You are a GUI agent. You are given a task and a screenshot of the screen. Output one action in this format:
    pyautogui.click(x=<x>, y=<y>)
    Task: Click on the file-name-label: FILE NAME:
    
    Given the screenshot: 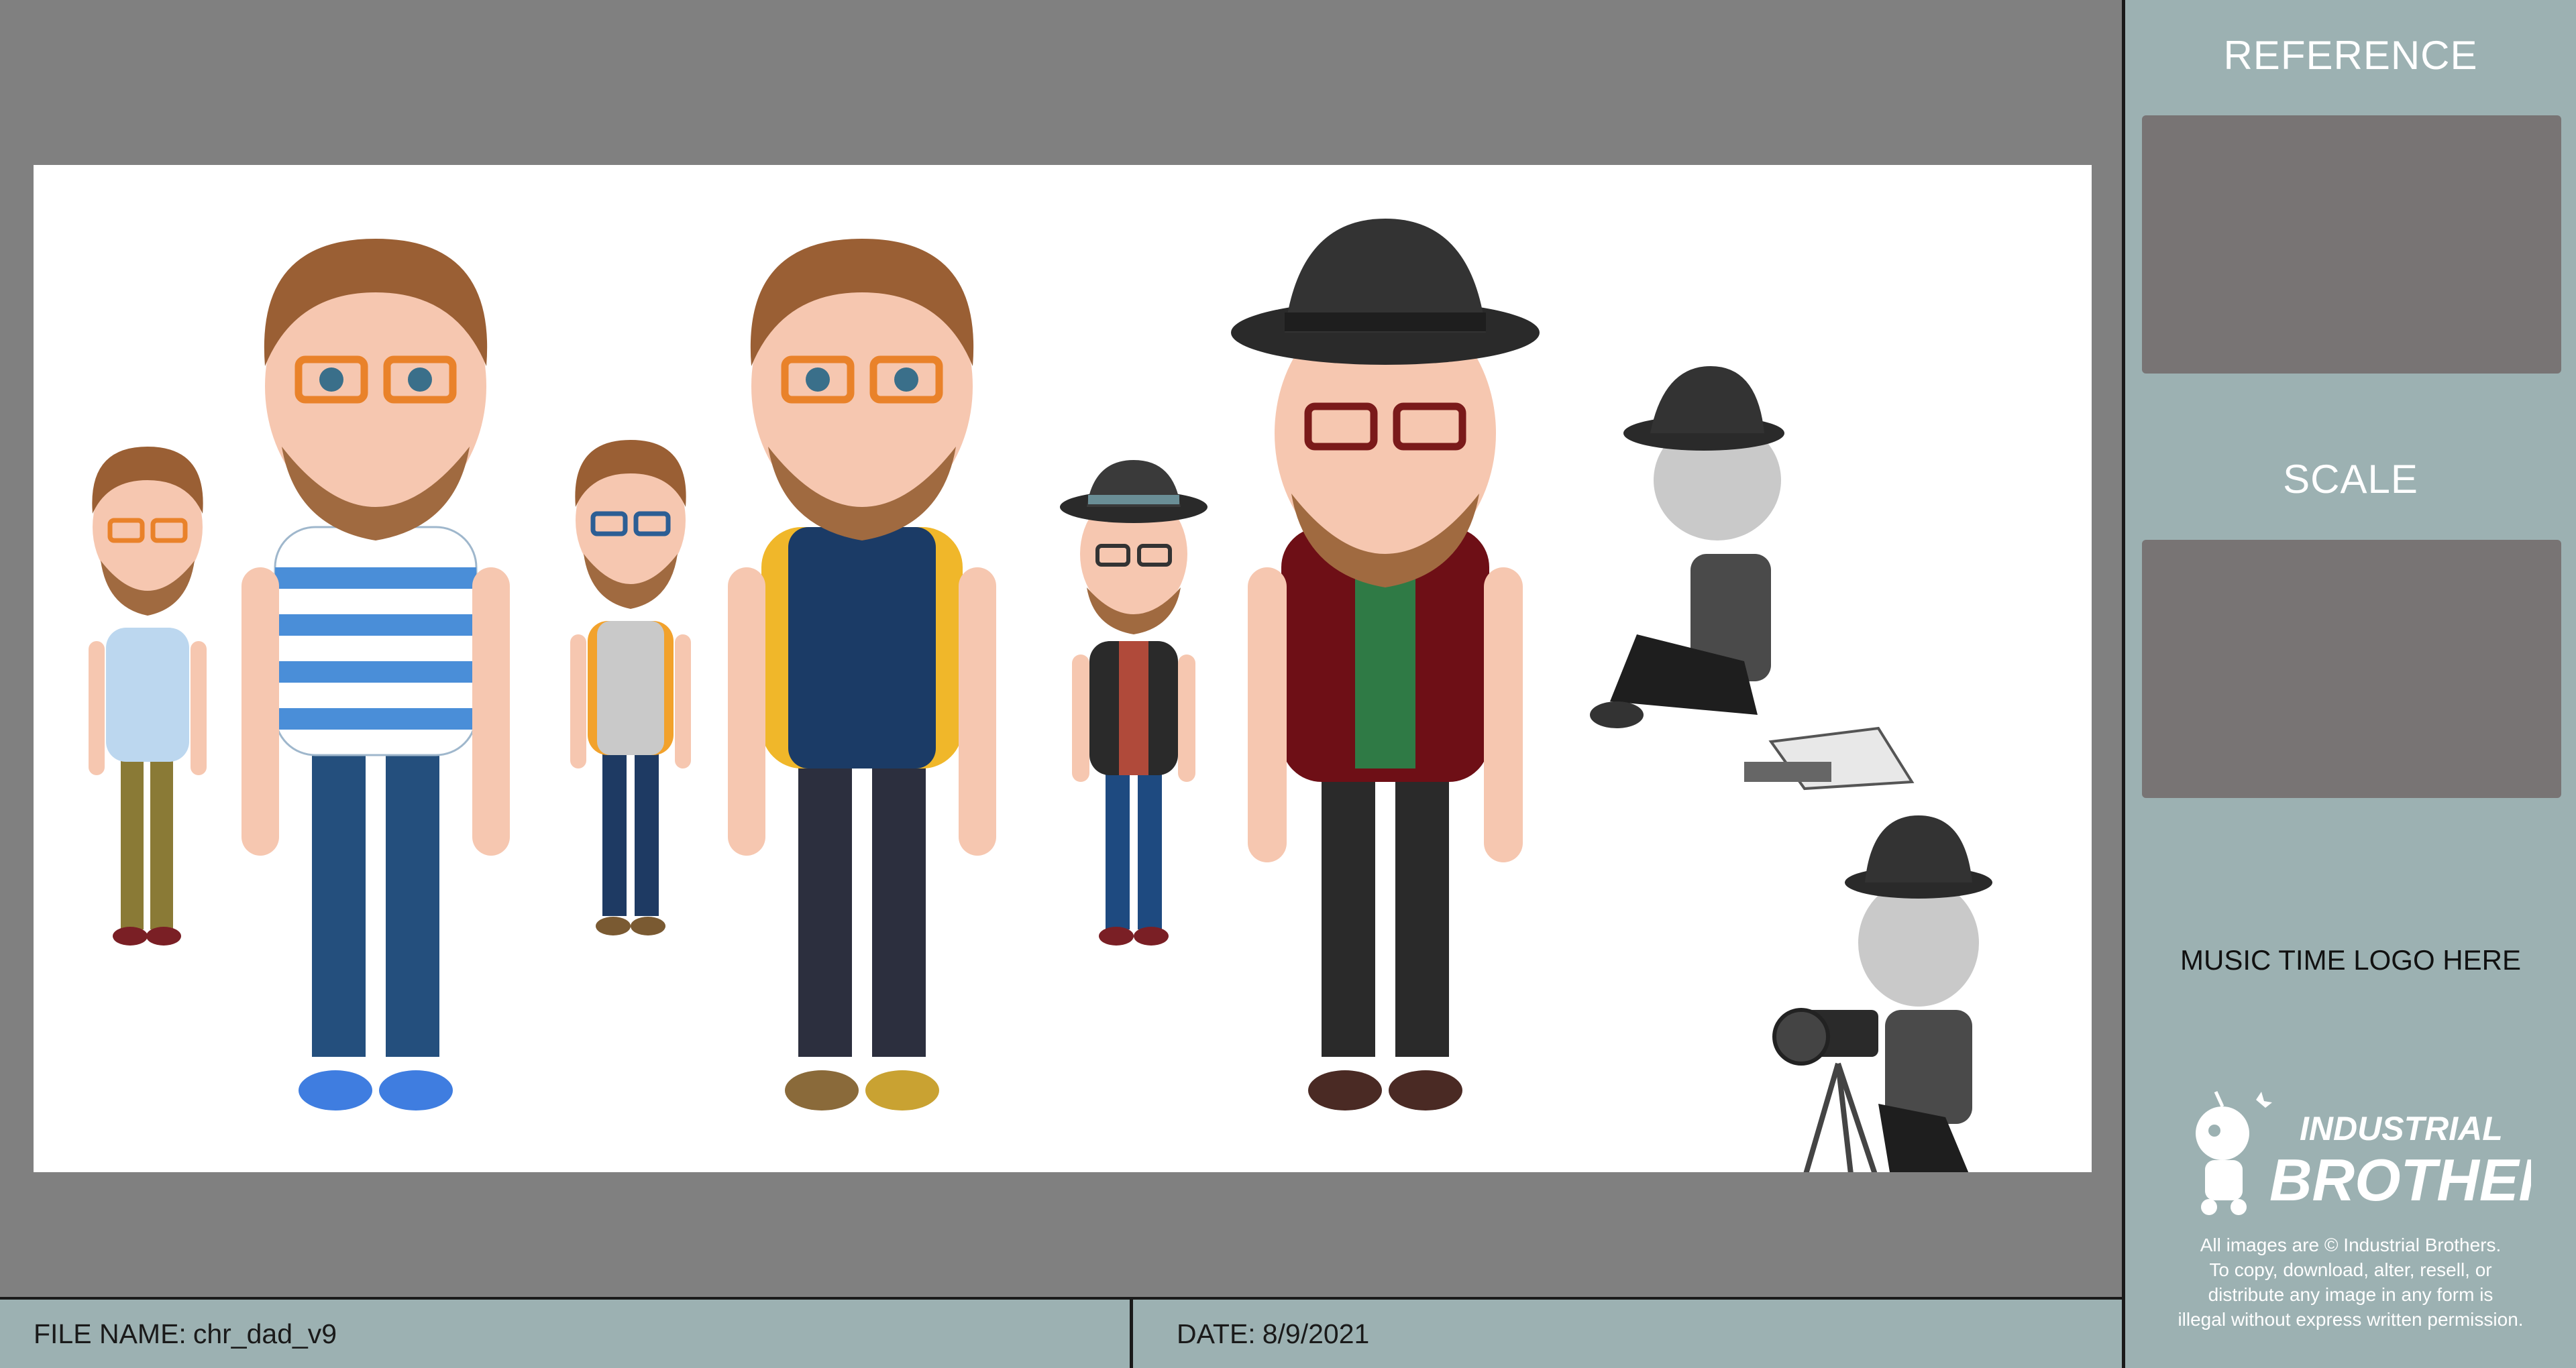 What is the action you would take?
    pyautogui.click(x=110, y=1333)
    